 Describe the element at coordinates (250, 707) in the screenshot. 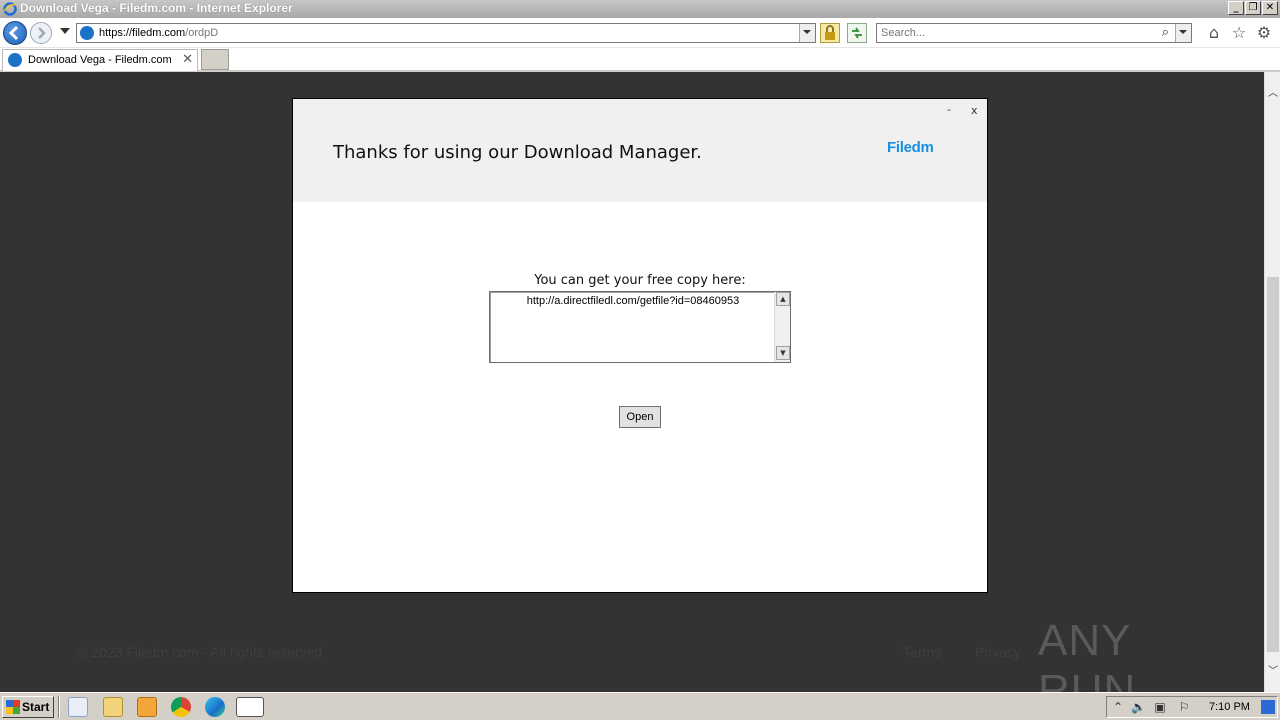

I see `active-app-taskbar-icon` at that location.